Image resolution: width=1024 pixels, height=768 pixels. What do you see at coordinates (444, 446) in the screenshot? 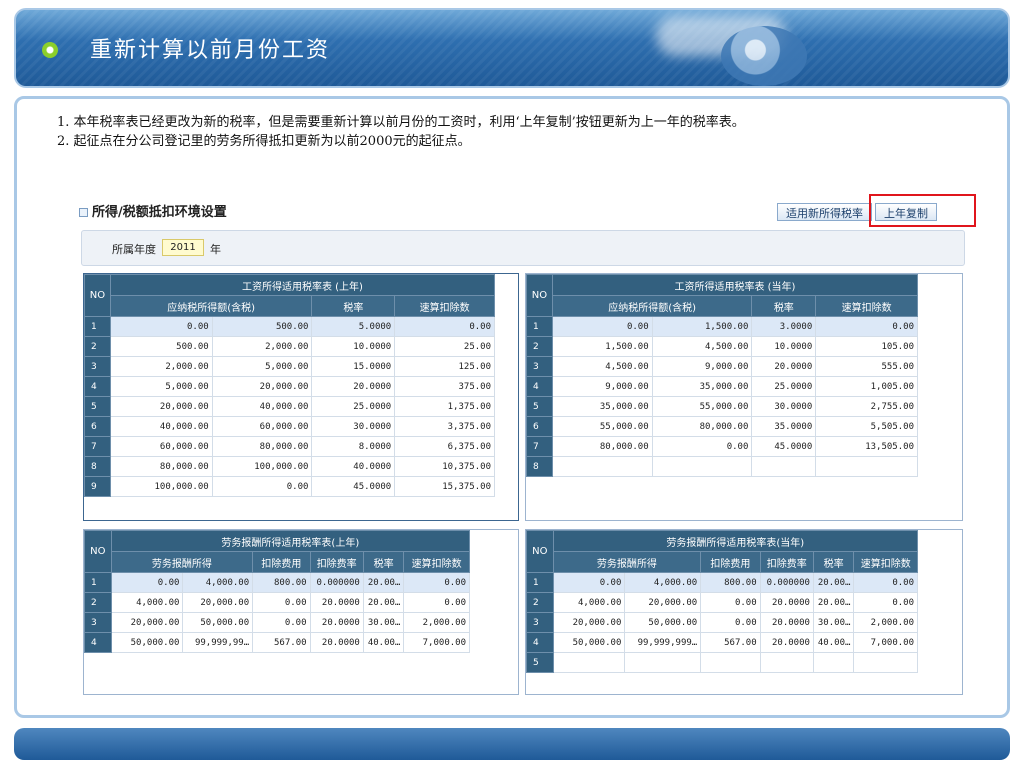
I see `table-cell: 6,375.00` at bounding box center [444, 446].